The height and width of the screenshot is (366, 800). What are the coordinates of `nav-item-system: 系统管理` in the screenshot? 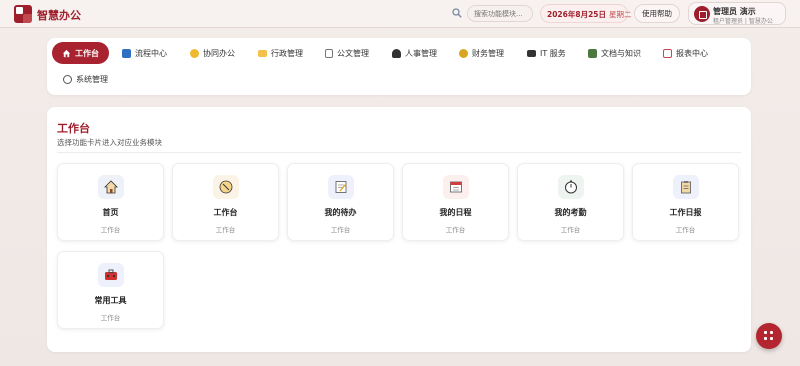 It's located at (85, 79).